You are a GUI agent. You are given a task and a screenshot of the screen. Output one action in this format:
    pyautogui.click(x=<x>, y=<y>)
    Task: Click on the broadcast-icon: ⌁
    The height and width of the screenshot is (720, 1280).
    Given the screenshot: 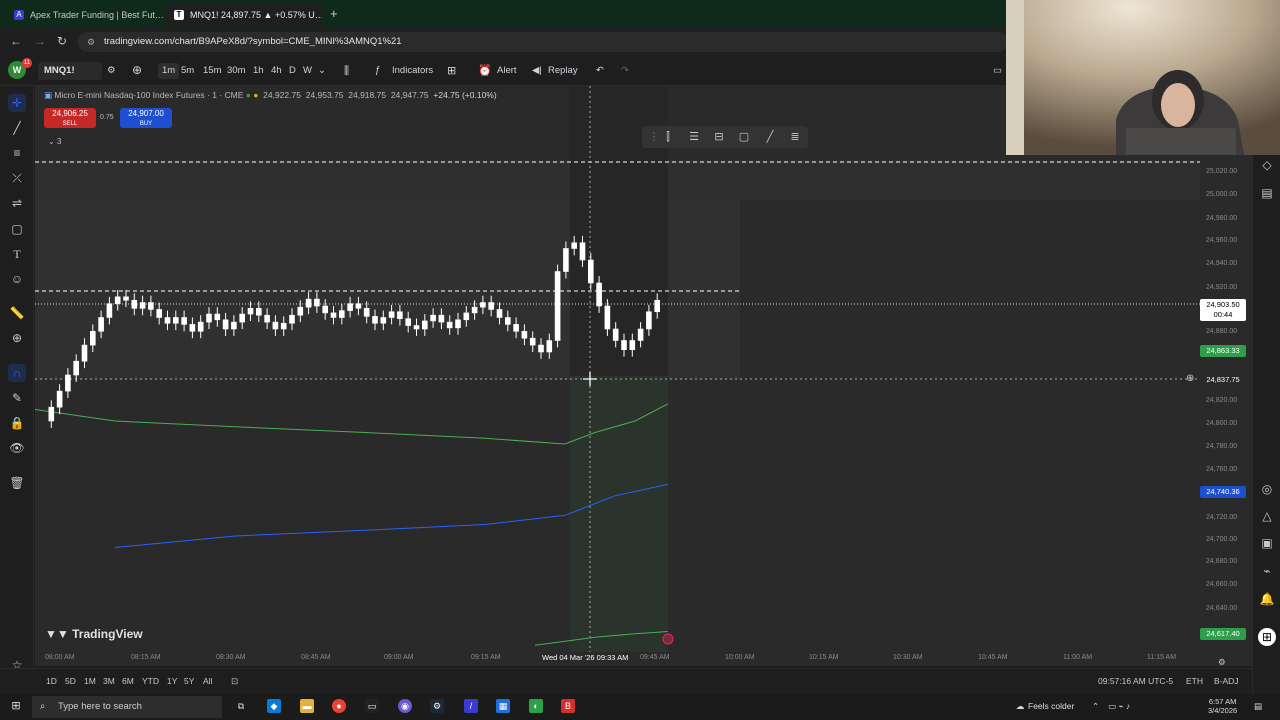 What is the action you would take?
    pyautogui.click(x=1267, y=571)
    